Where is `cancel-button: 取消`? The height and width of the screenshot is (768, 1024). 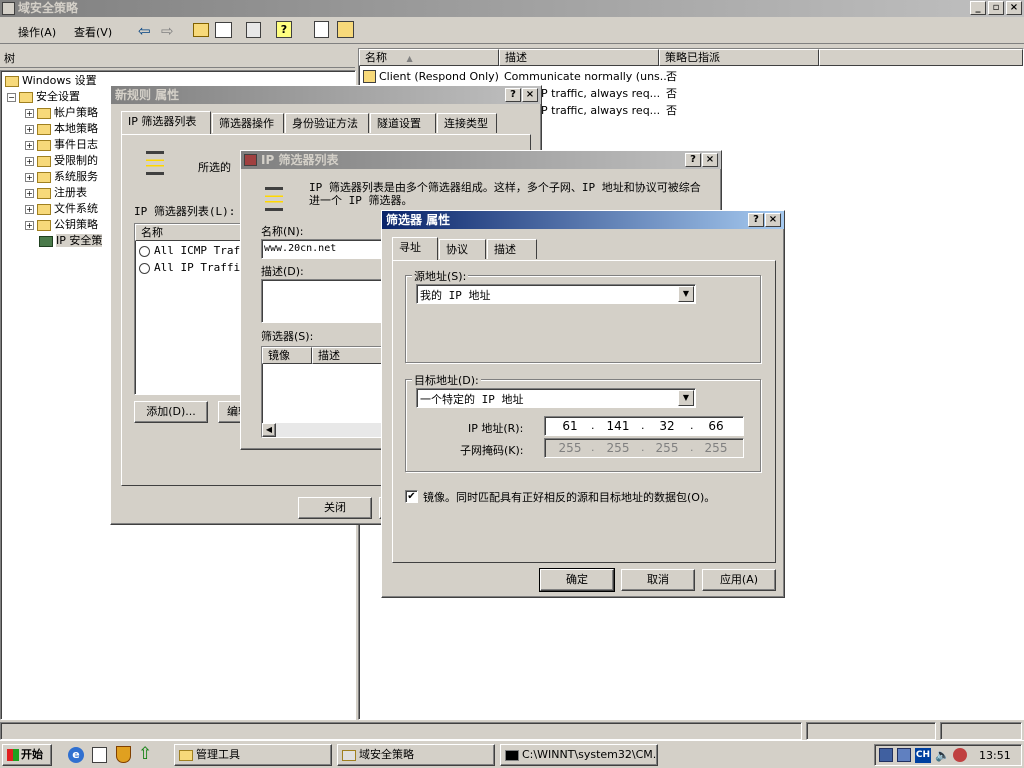 cancel-button: 取消 is located at coordinates (658, 580).